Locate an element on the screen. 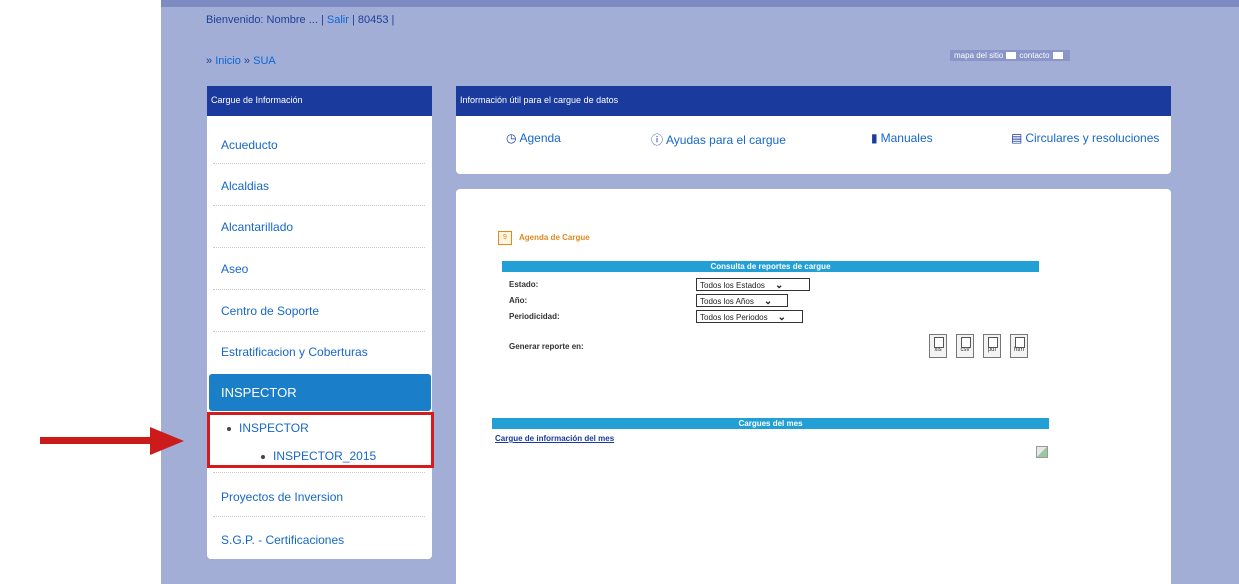 Image resolution: width=1239 pixels, height=584 pixels. sidebar-item-estratificacion: Estratificacion y Coberturas is located at coordinates (294, 352).